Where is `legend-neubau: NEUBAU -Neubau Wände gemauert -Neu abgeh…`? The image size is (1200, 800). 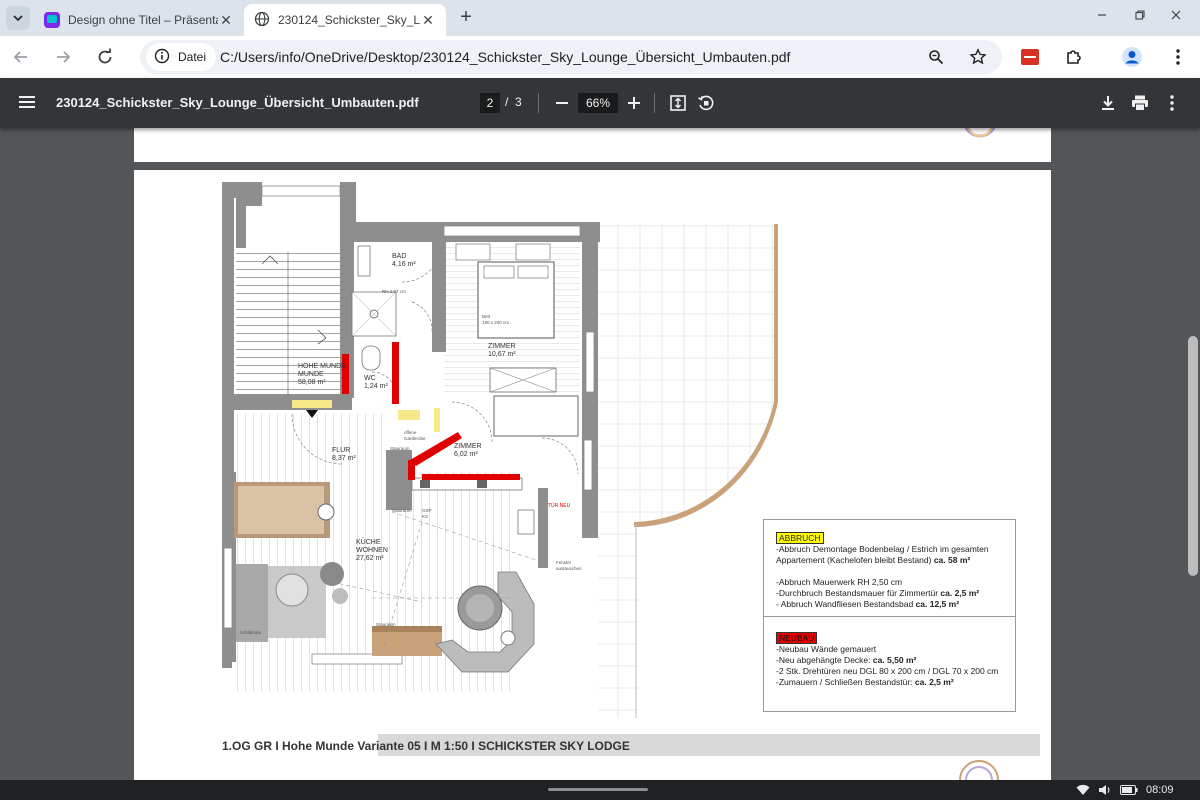
legend-neubau: NEUBAU -Neubau Wände gemauert -Neu abgeh… is located at coordinates (896, 660).